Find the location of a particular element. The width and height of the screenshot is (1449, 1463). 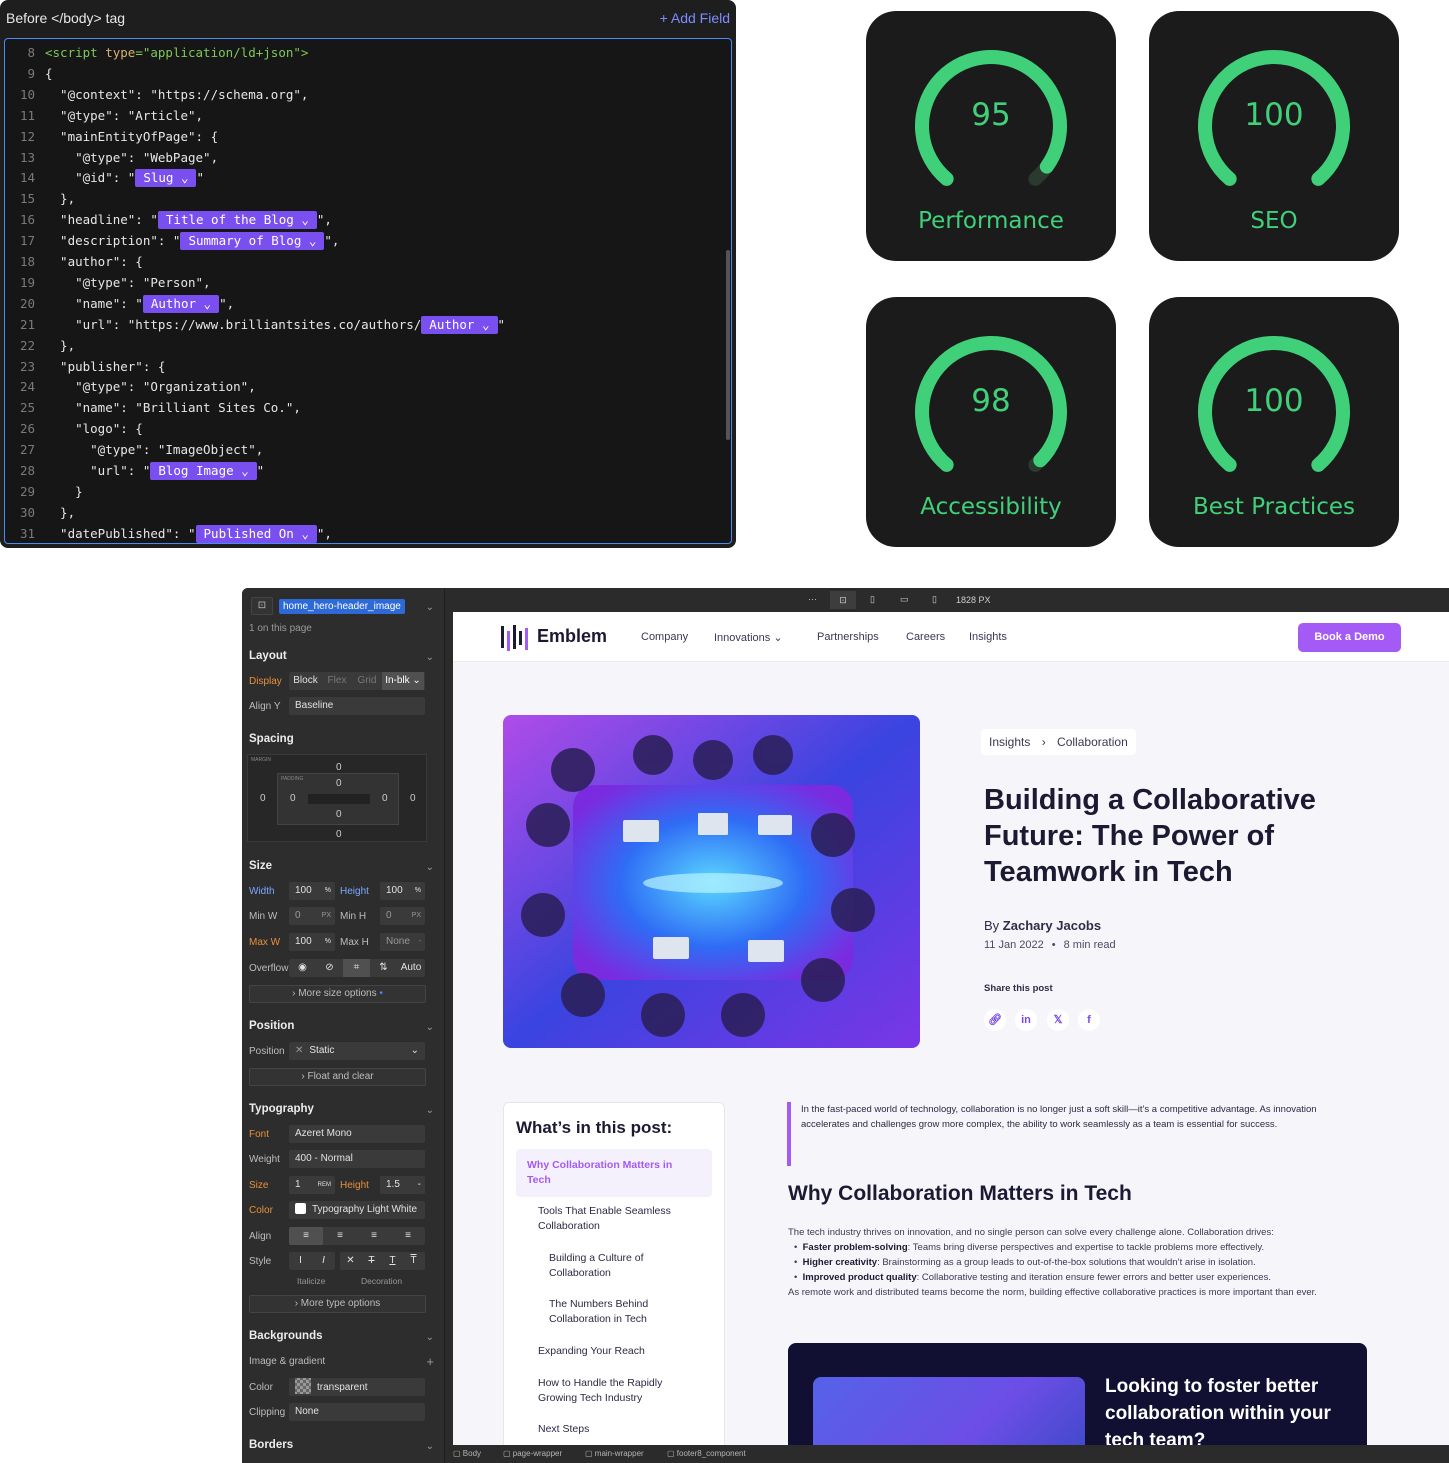

min-height-input: 0 PX is located at coordinates (402, 916).